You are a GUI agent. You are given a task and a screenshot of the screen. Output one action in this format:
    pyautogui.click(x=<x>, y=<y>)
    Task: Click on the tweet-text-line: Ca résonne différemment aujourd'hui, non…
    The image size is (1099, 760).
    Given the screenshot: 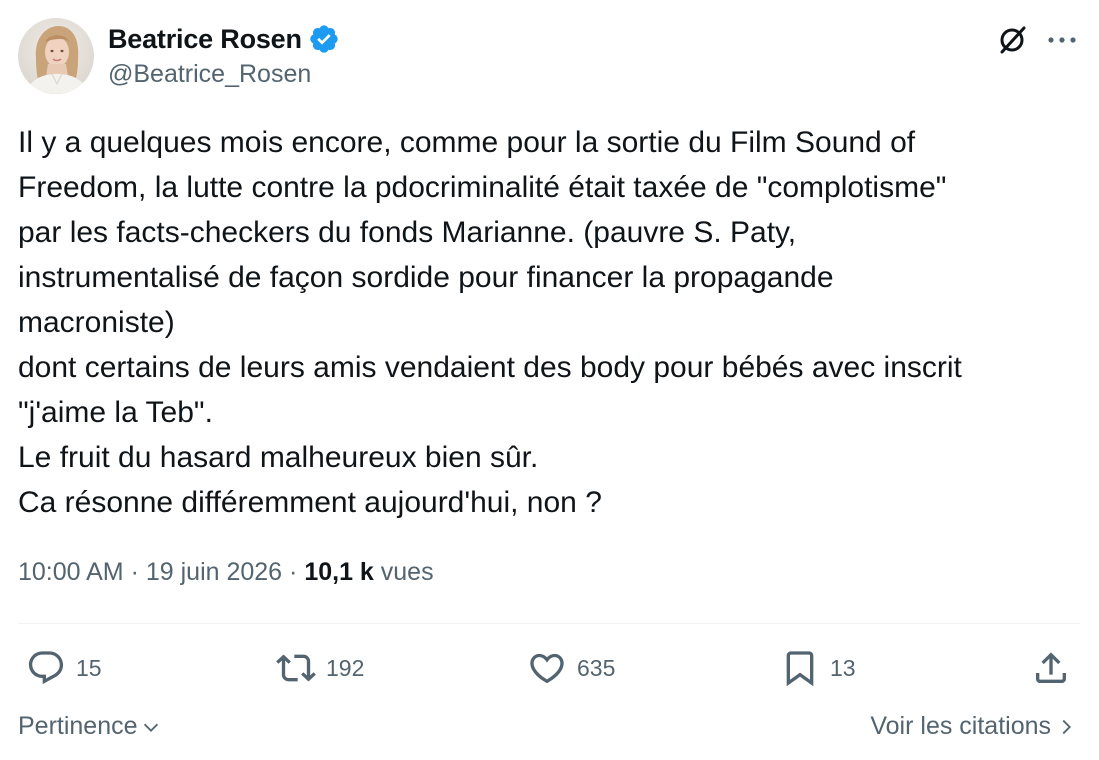 What is the action you would take?
    pyautogui.click(x=310, y=502)
    